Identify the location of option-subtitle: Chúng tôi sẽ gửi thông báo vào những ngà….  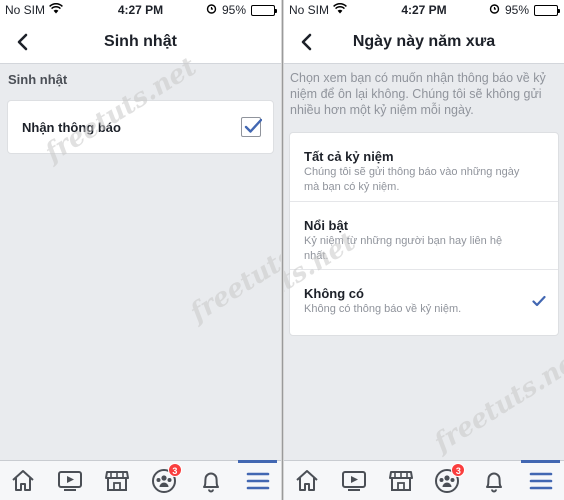
(412, 179).